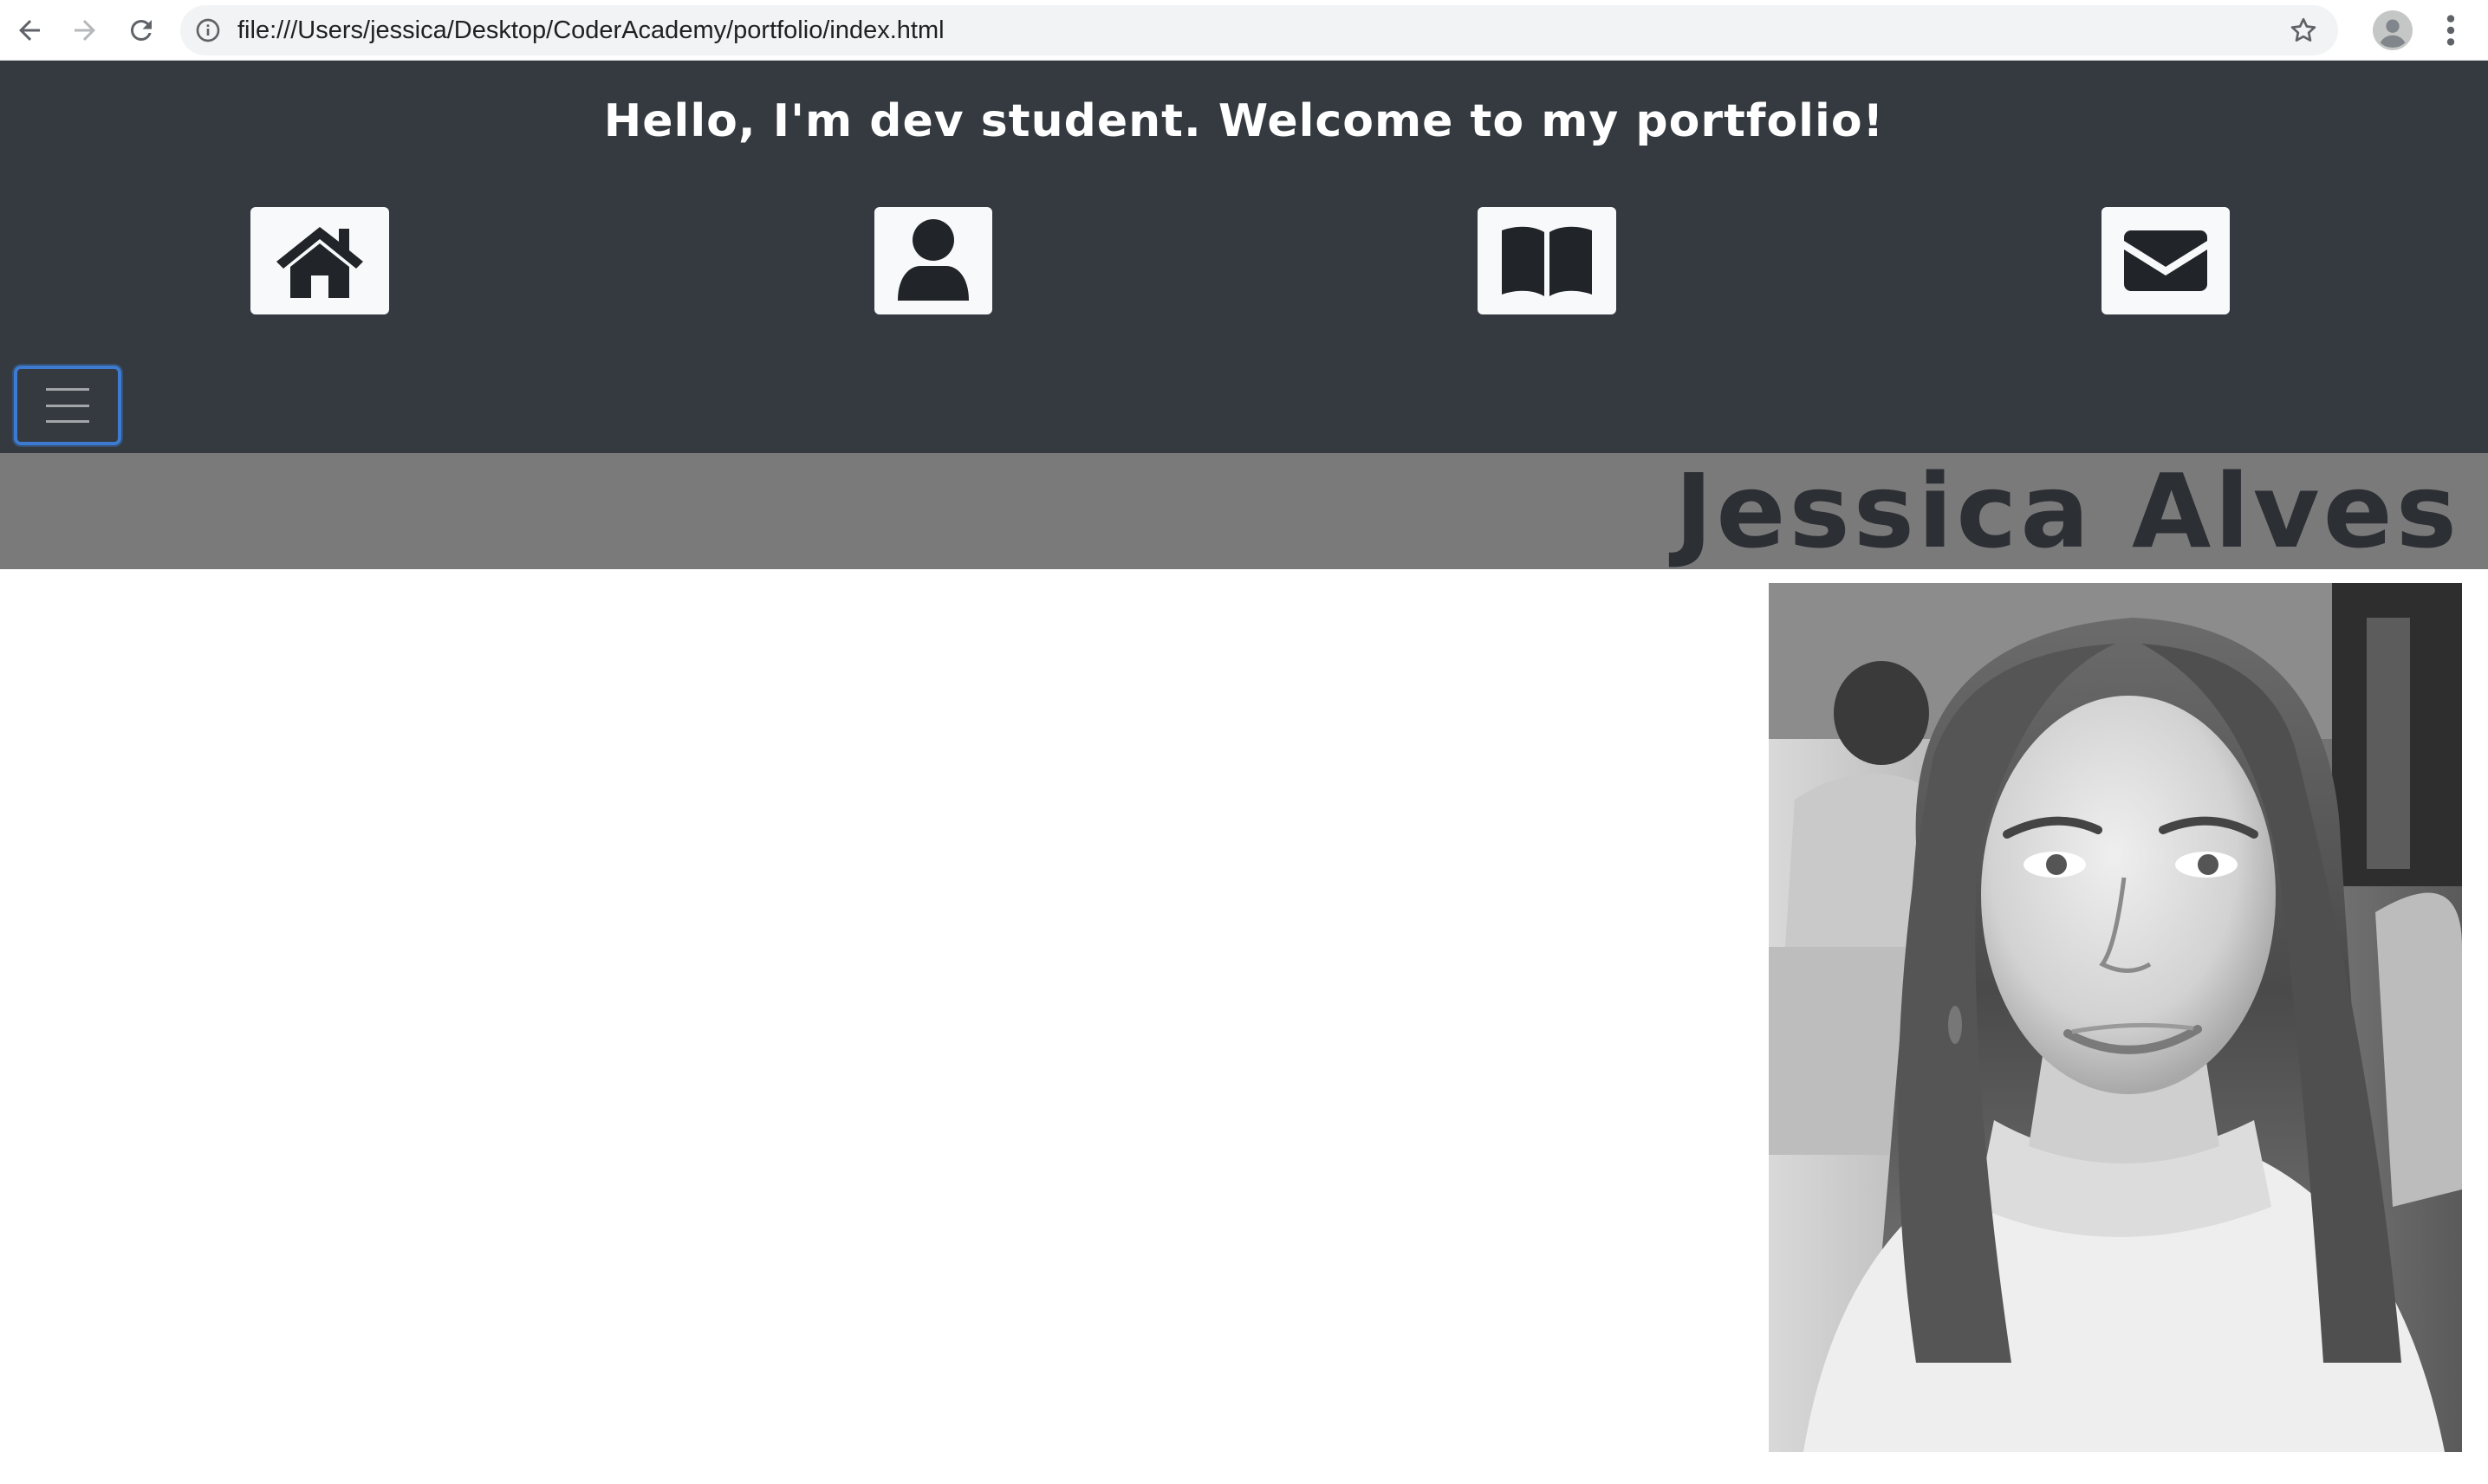 The image size is (2488, 1484). I want to click on home-link, so click(319, 260).